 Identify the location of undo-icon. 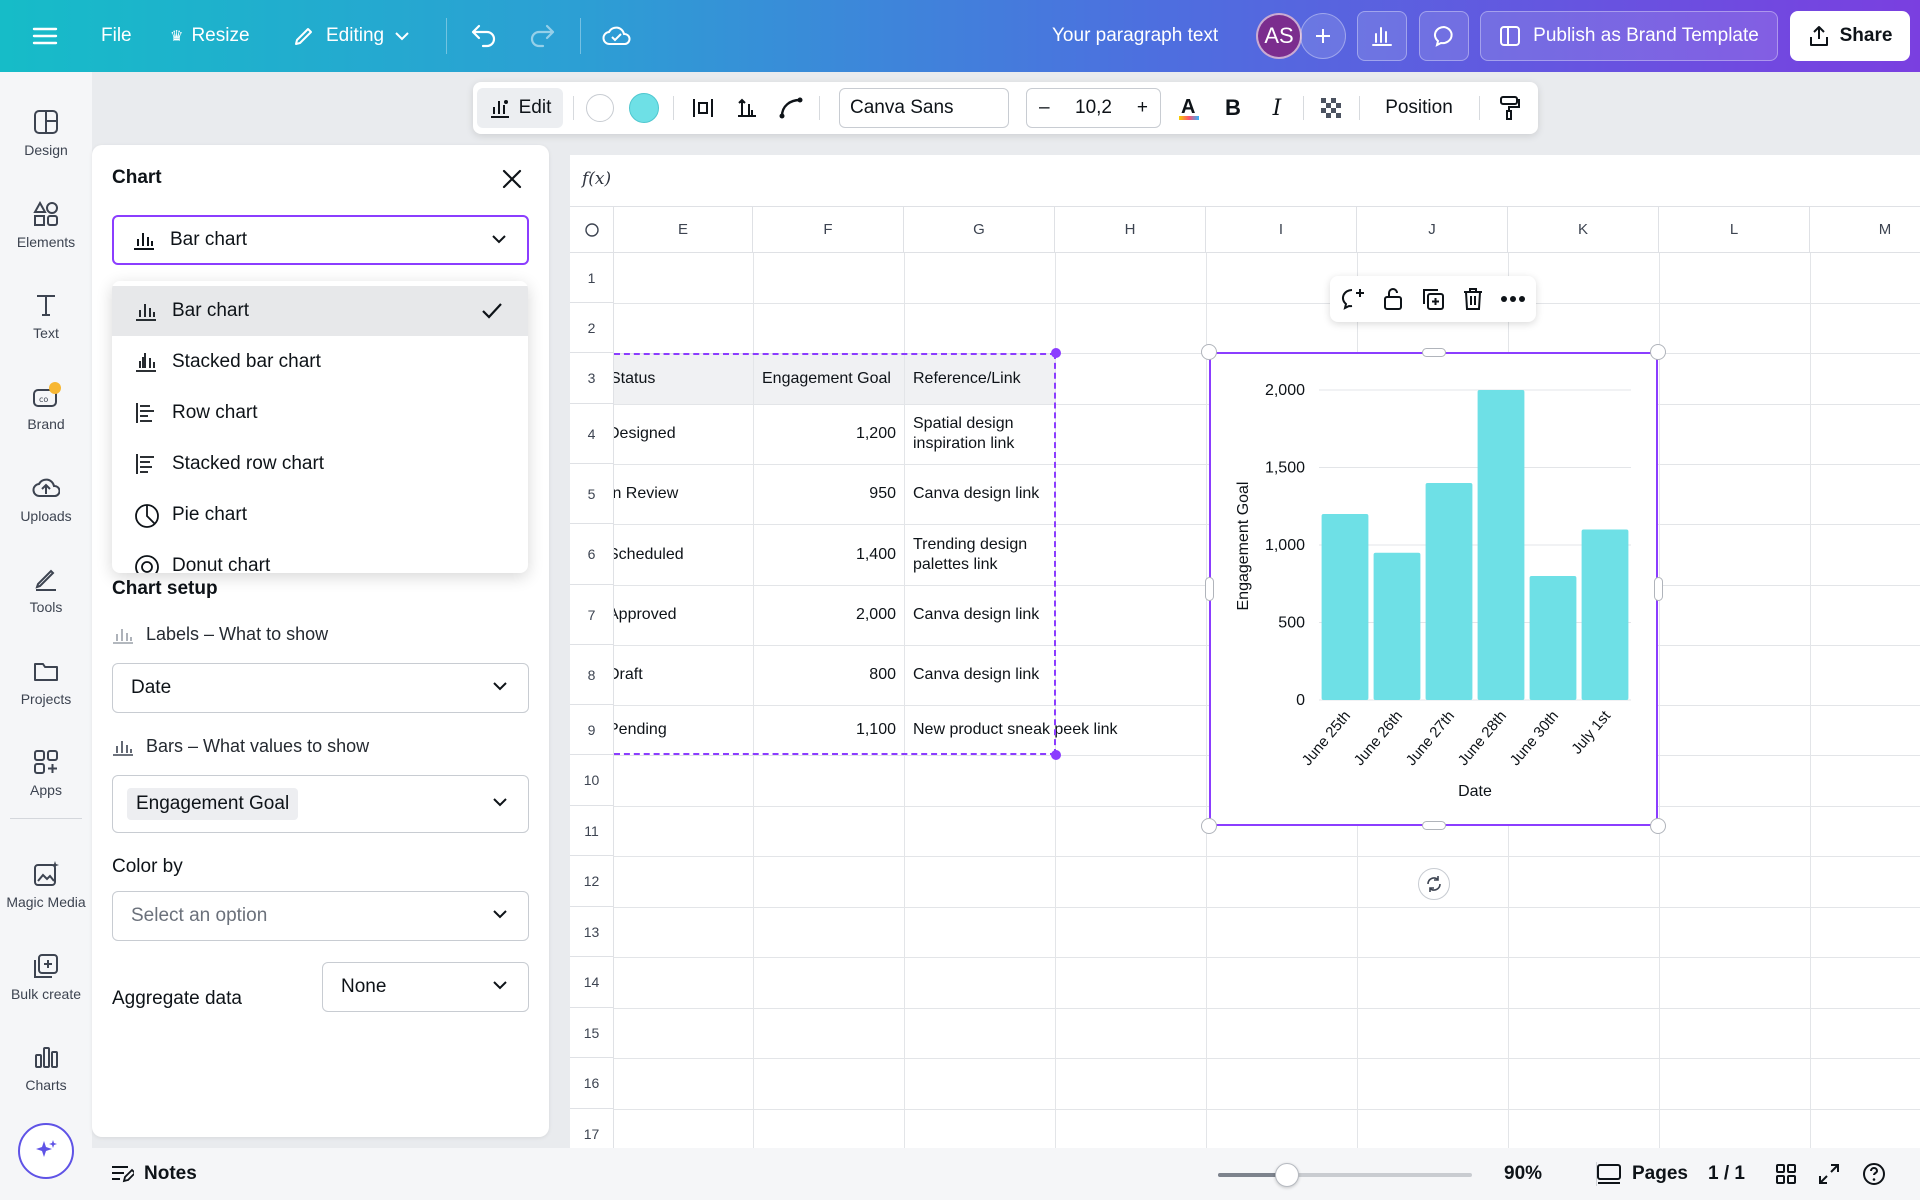
(484, 36).